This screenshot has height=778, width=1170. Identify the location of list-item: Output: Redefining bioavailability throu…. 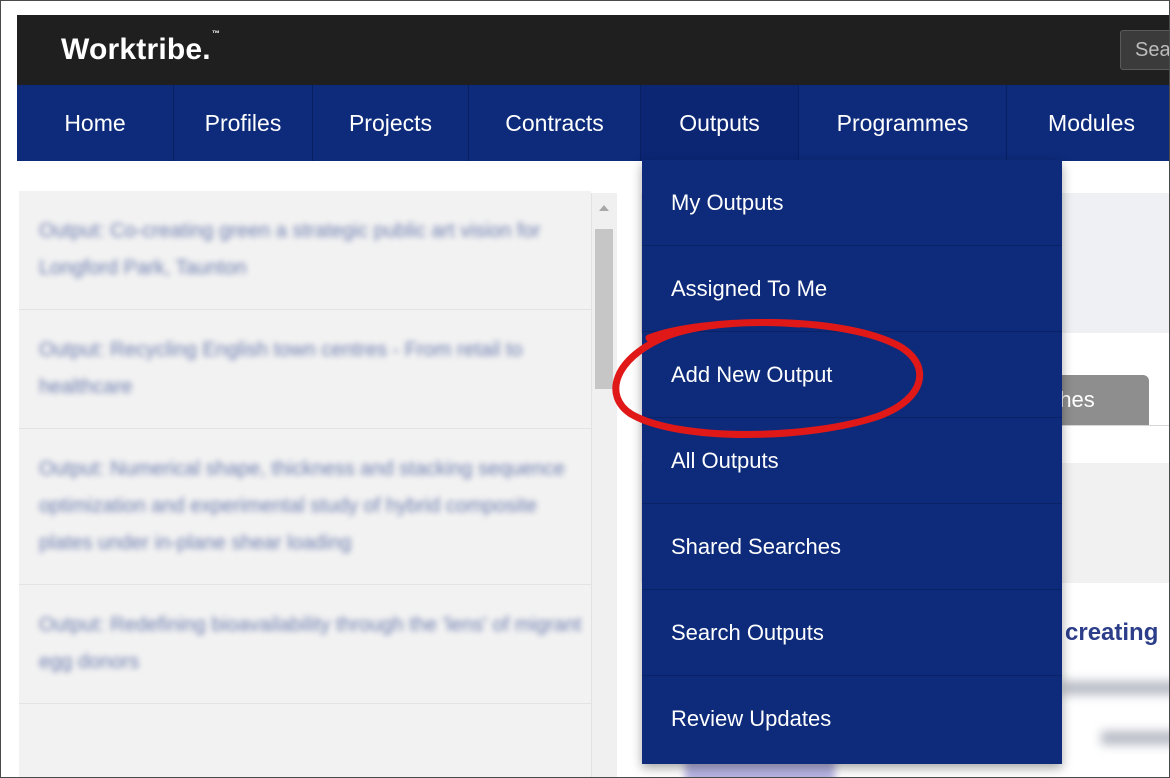
(305, 644).